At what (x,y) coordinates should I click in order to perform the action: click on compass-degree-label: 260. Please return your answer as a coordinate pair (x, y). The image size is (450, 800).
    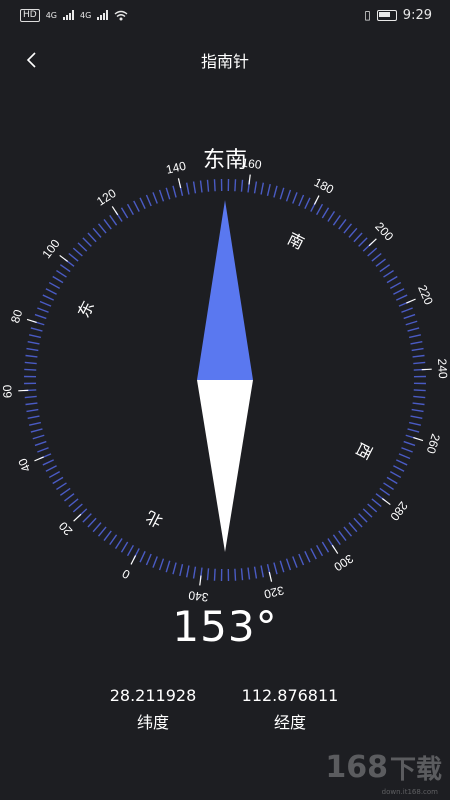
    Looking at the image, I should click on (433, 444).